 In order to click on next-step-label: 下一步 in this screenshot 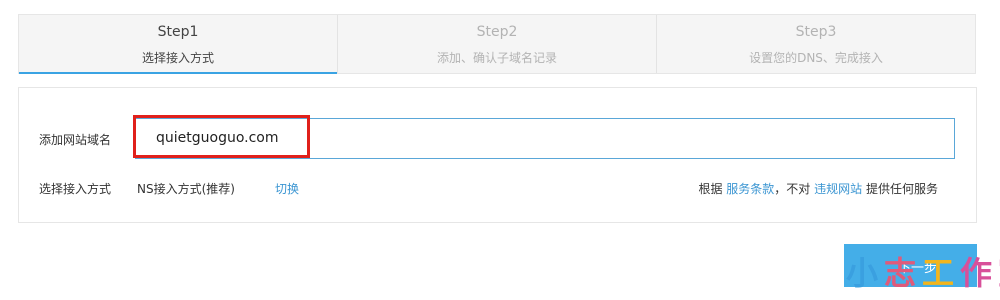, I will do `click(918, 267)`.